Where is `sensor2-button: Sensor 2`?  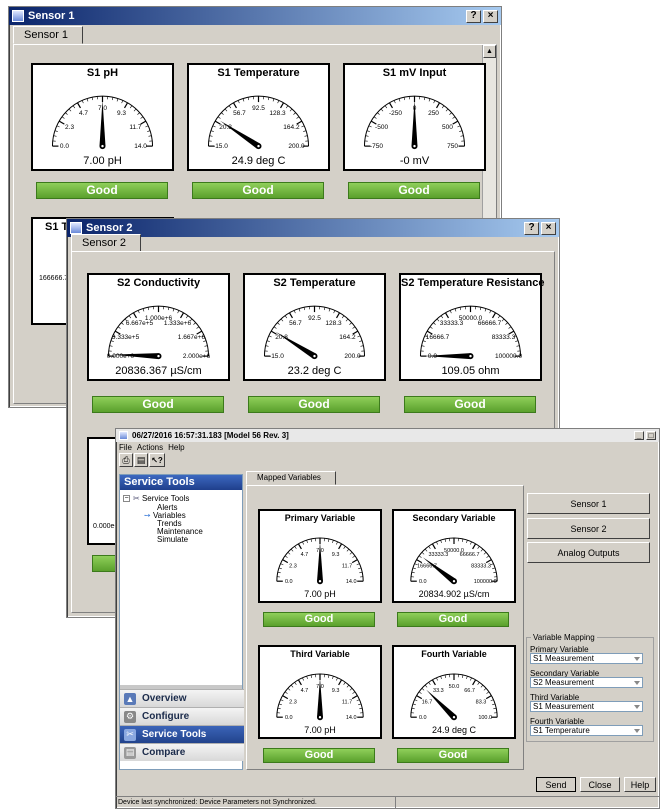 sensor2-button: Sensor 2 is located at coordinates (588, 528).